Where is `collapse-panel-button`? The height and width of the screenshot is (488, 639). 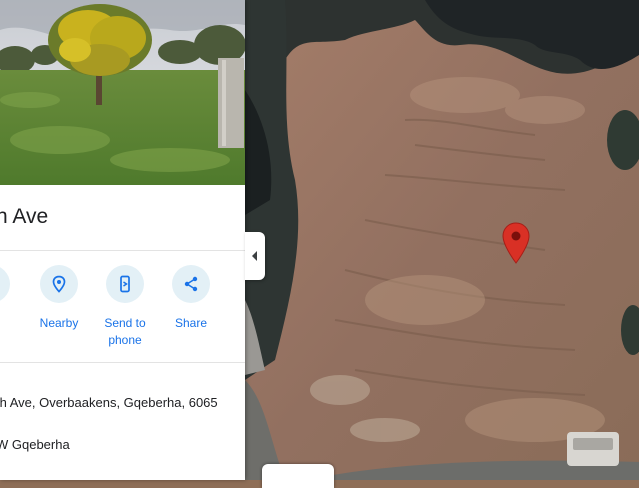
collapse-panel-button is located at coordinates (255, 256).